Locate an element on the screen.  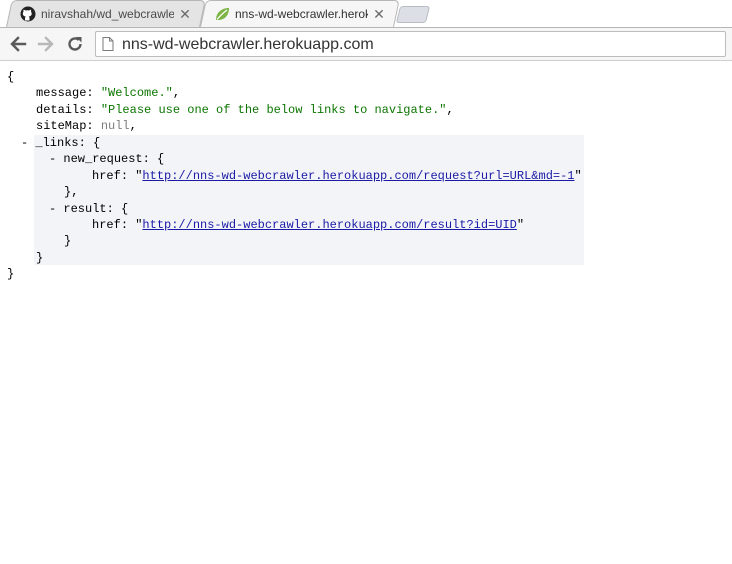
tab-title: niravshah/wd_webcrawler is located at coordinates (107, 14).